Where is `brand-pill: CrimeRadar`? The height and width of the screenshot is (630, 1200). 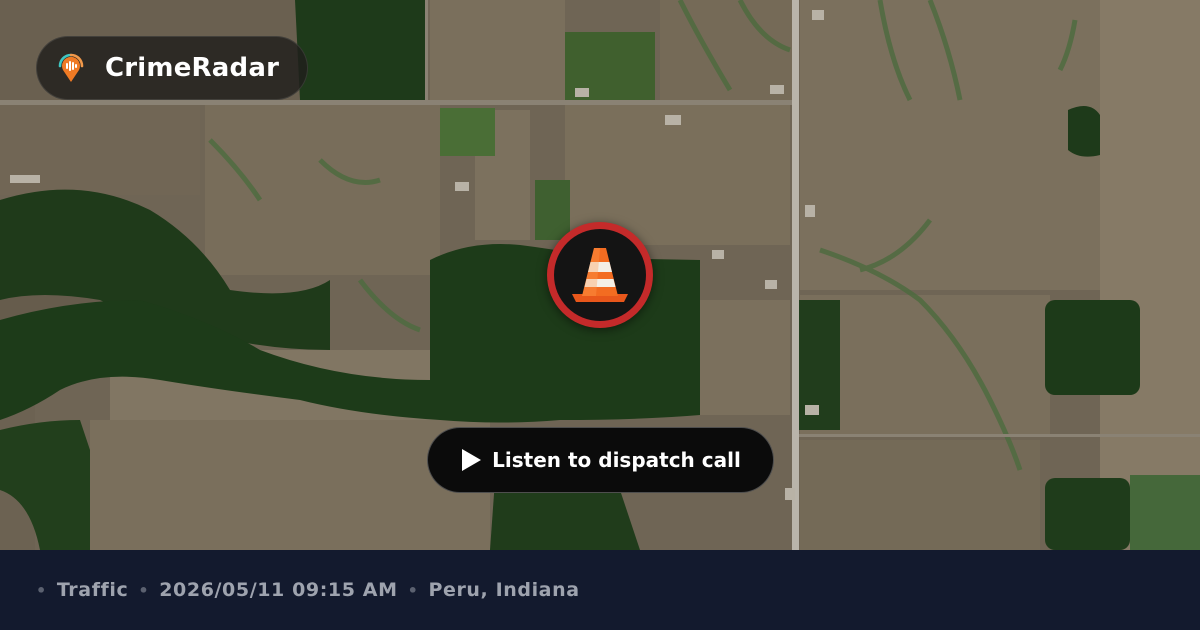
brand-pill: CrimeRadar is located at coordinates (172, 68).